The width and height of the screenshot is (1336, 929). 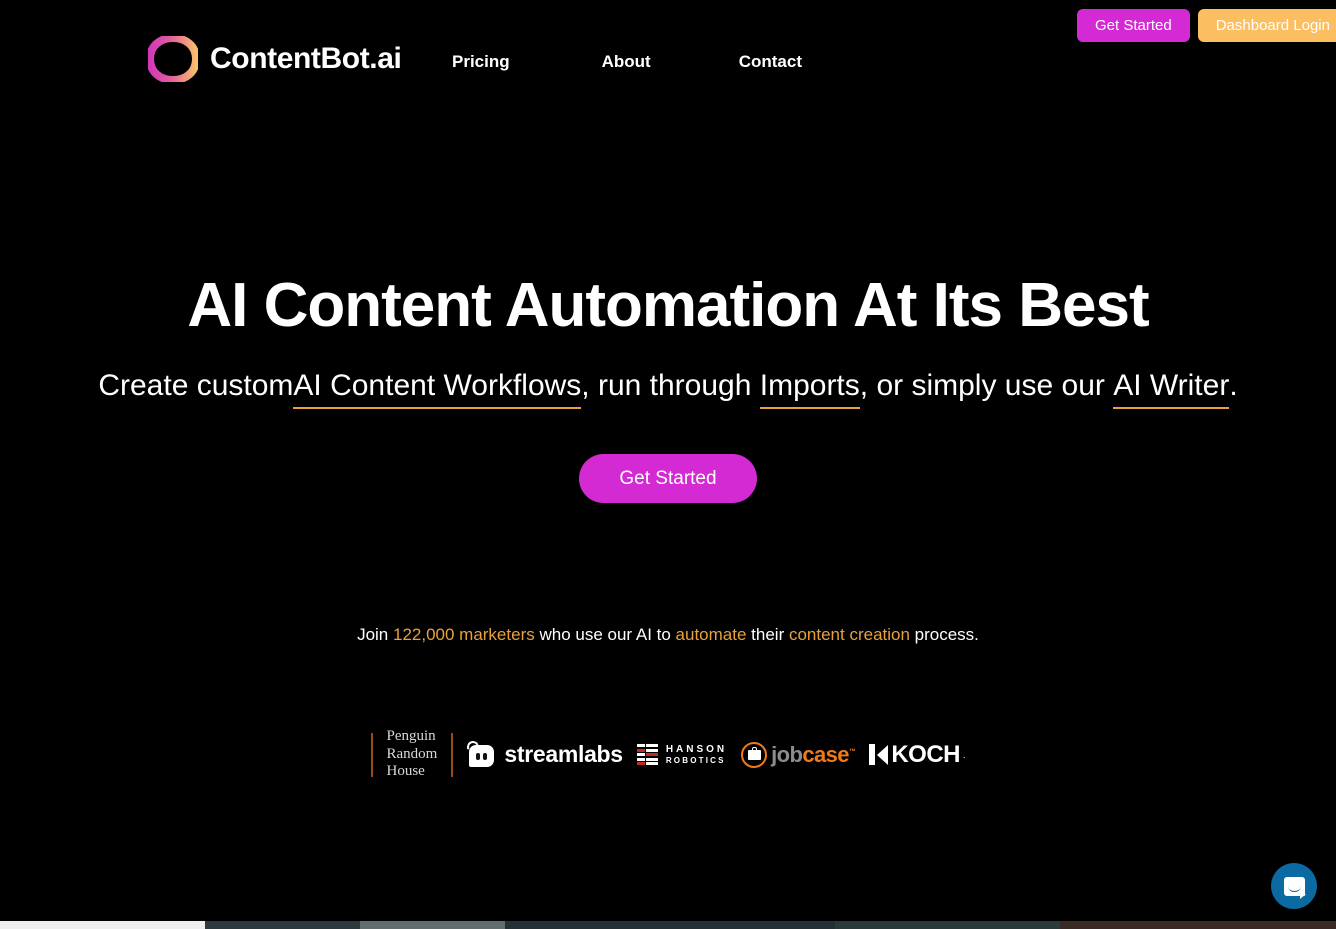 I want to click on brand-logo: ContentBot.ai, so click(x=275, y=59).